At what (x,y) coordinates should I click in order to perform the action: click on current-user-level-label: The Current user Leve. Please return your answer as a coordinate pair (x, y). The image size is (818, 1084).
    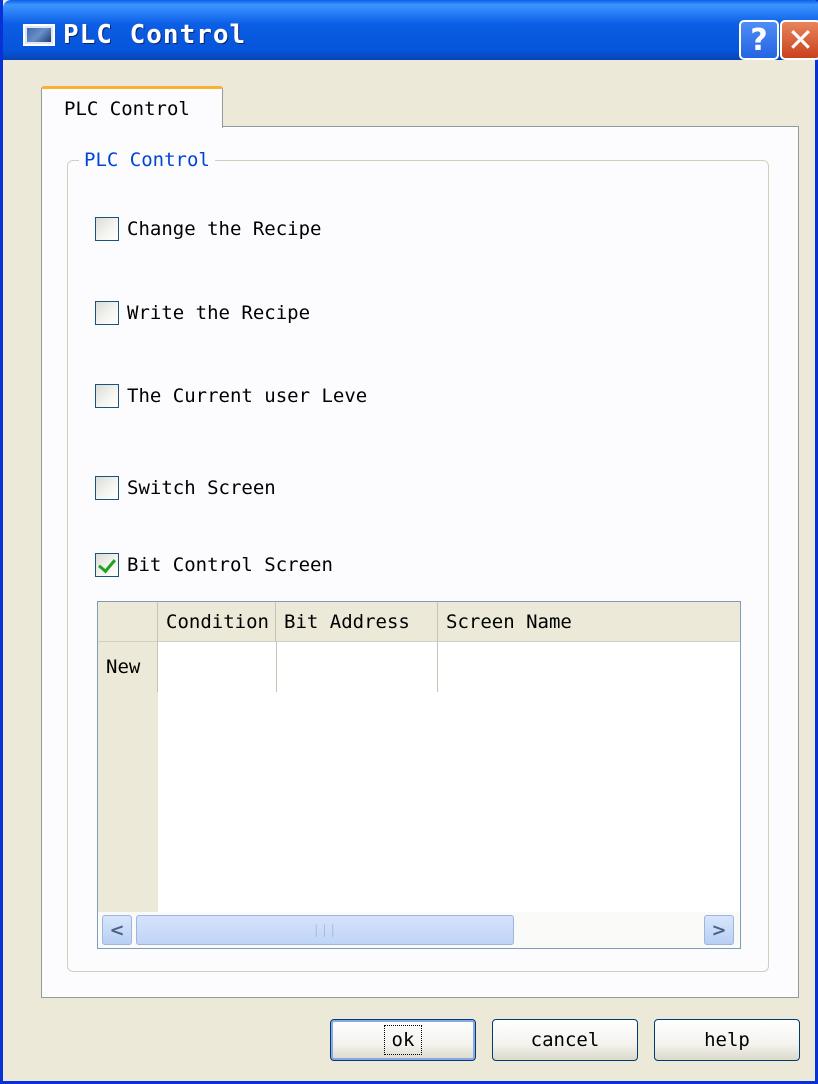
    Looking at the image, I should click on (247, 396).